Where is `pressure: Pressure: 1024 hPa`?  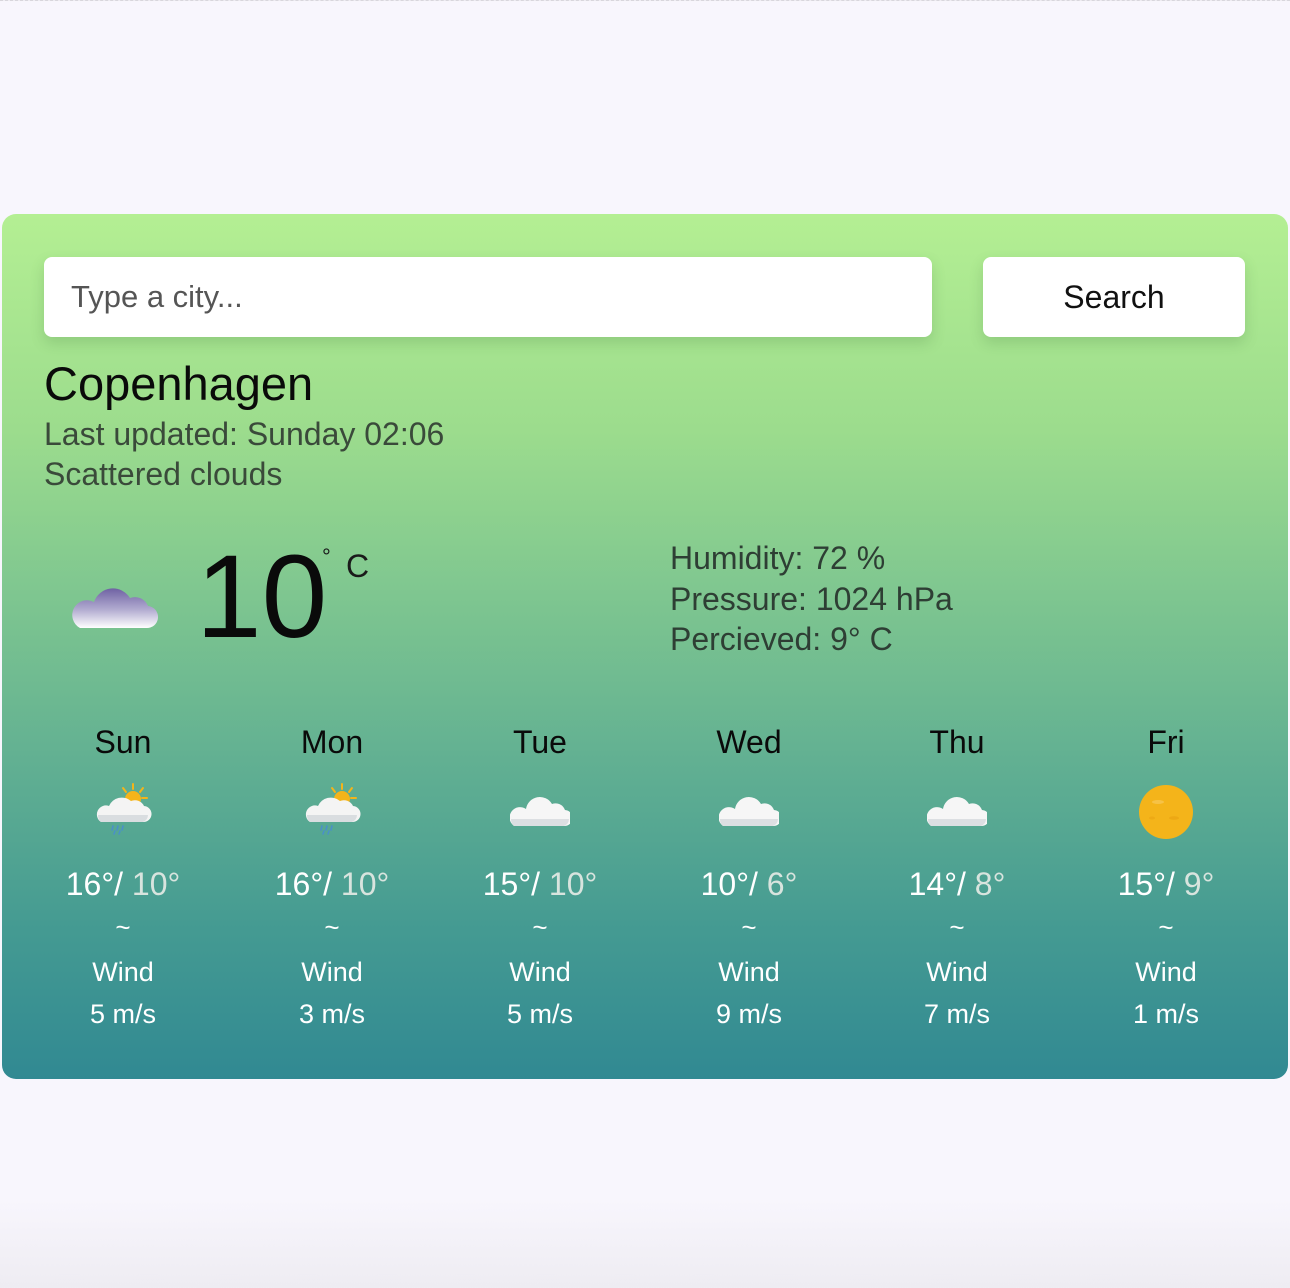 pressure: Pressure: 1024 hPa is located at coordinates (811, 598).